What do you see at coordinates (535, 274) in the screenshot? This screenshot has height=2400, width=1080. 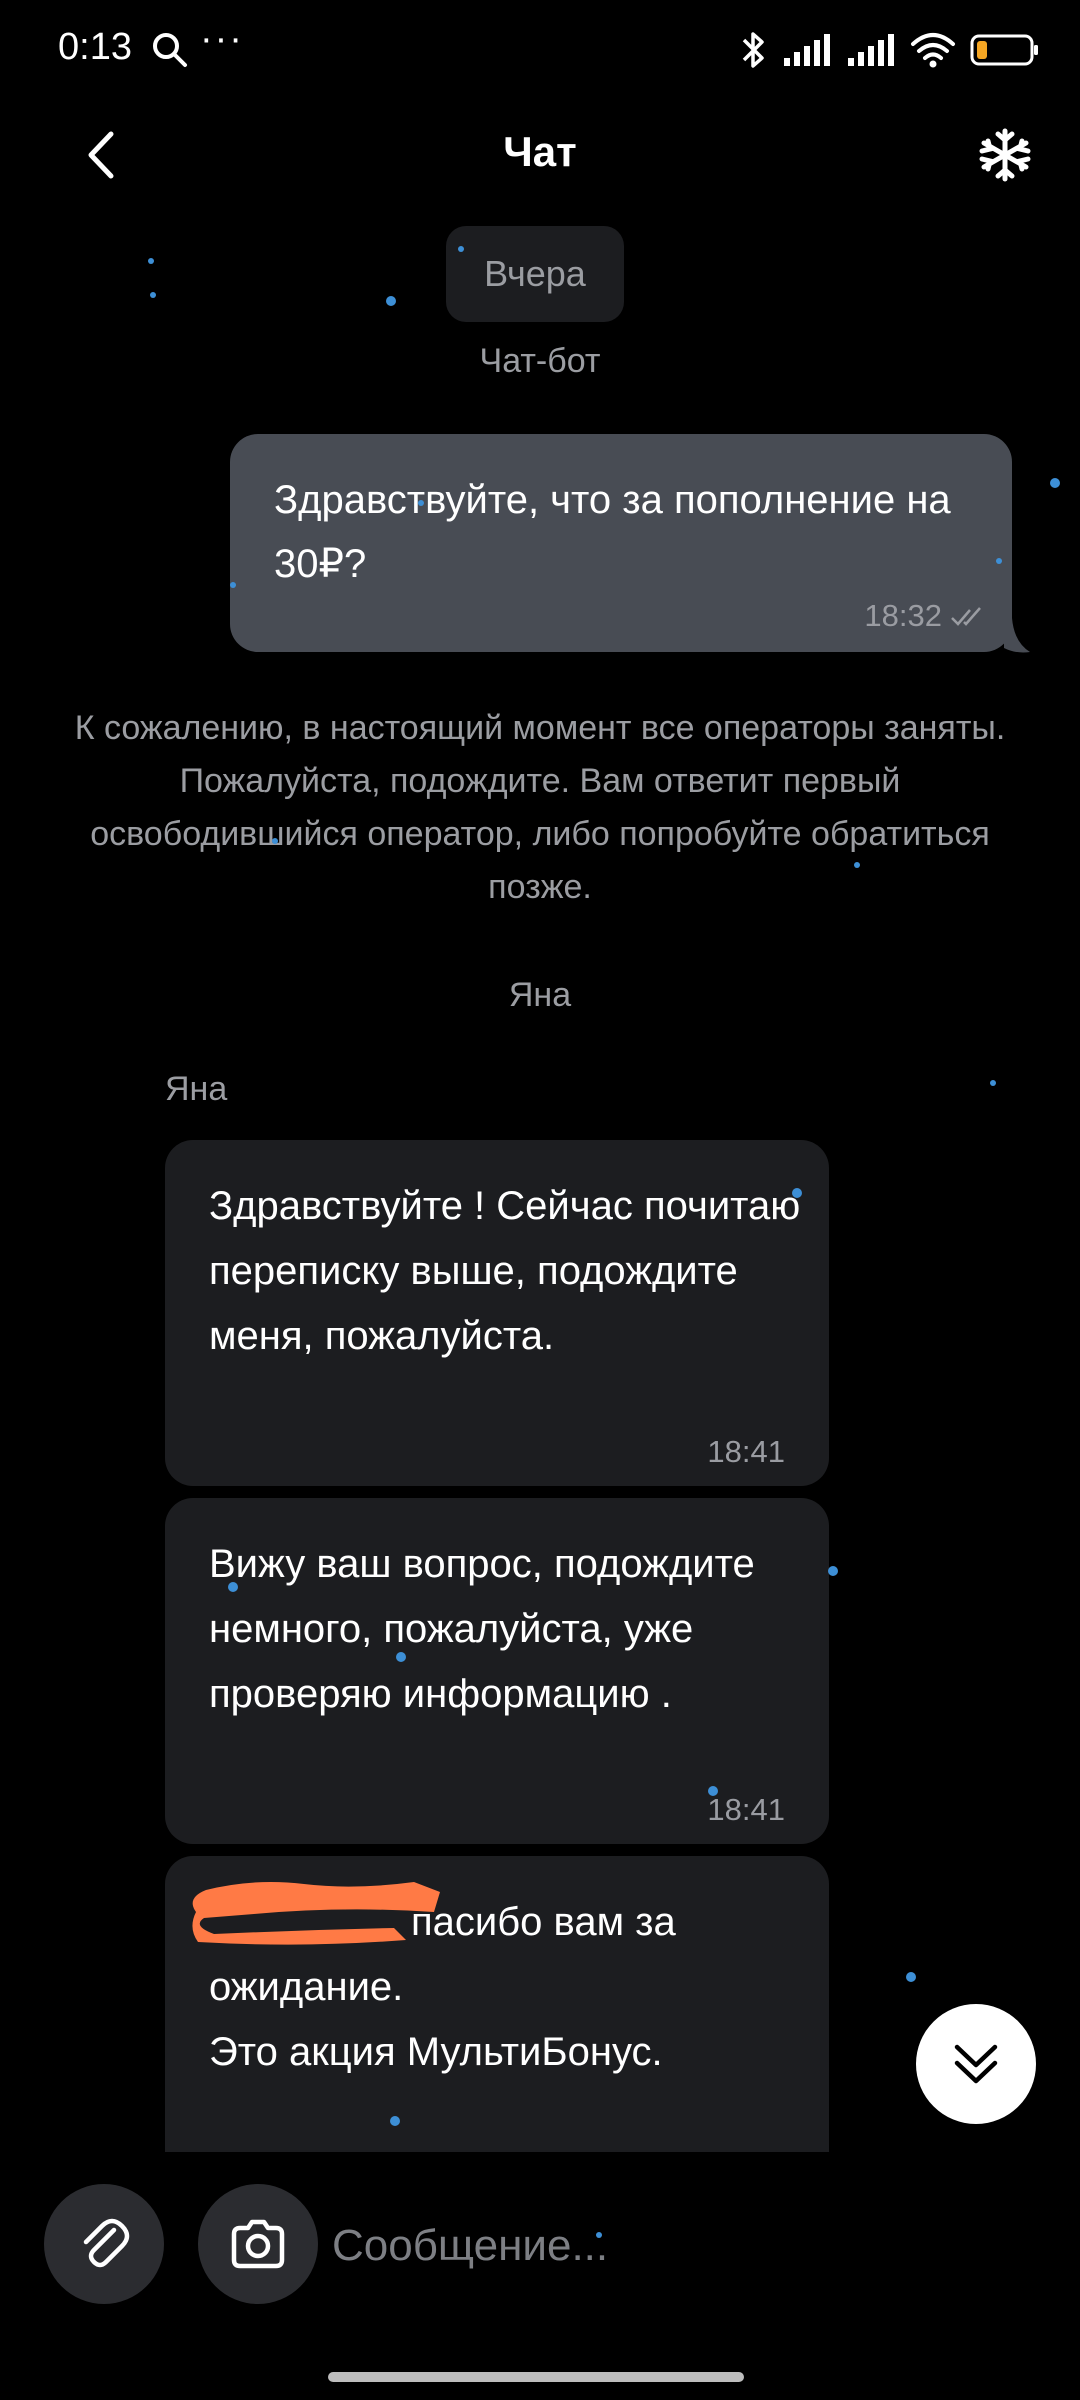 I see `date-chip: Вчера` at bounding box center [535, 274].